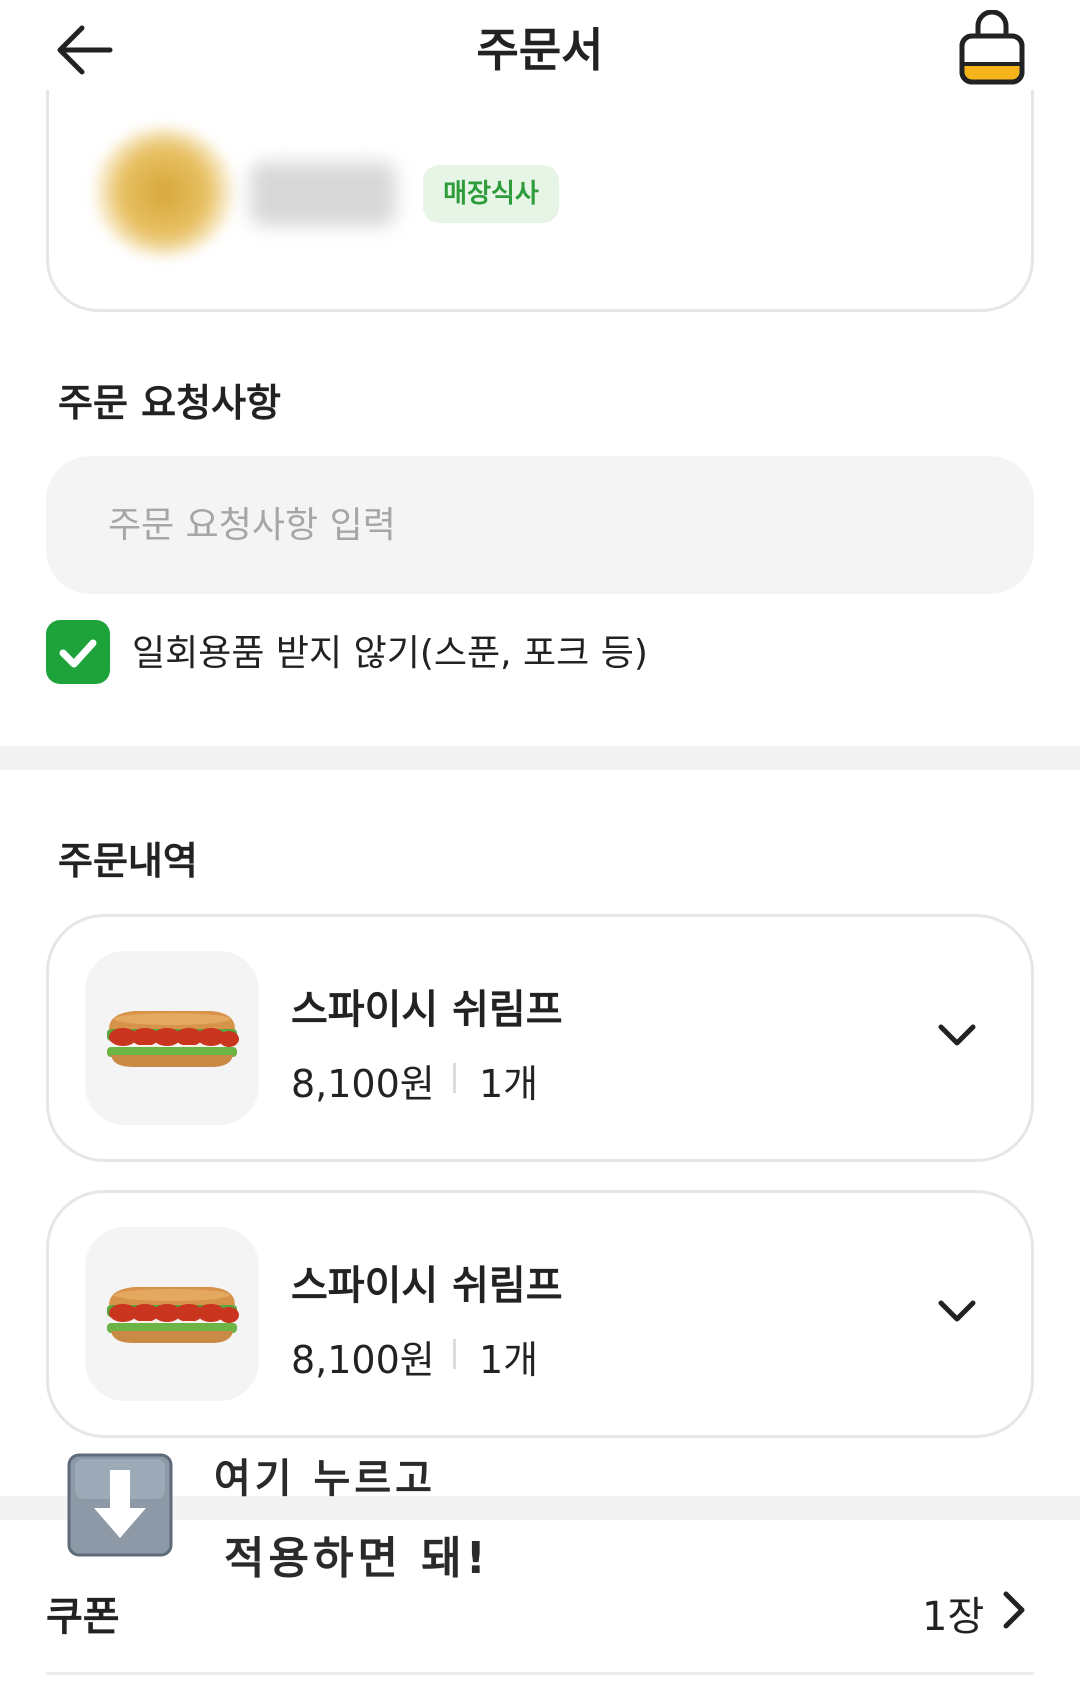 This screenshot has height=1687, width=1080. What do you see at coordinates (120, 1505) in the screenshot?
I see `down-arrow-icon` at bounding box center [120, 1505].